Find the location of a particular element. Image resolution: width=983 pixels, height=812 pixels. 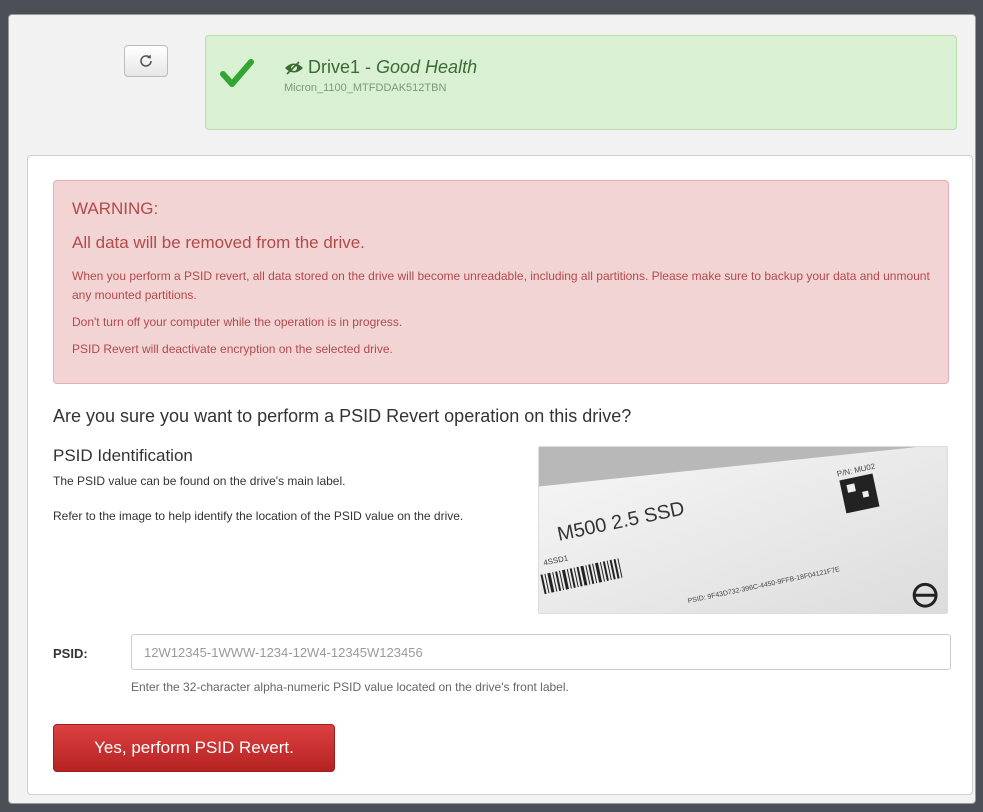

psid-input is located at coordinates (541, 652).